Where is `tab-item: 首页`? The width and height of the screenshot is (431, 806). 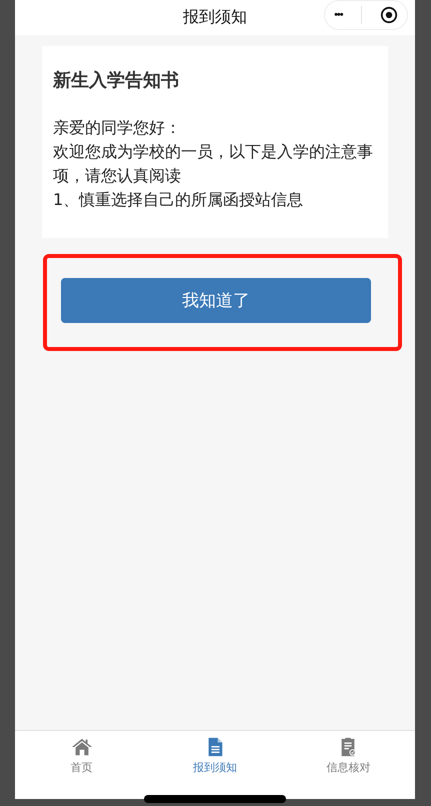 tab-item: 首页 is located at coordinates (81, 753).